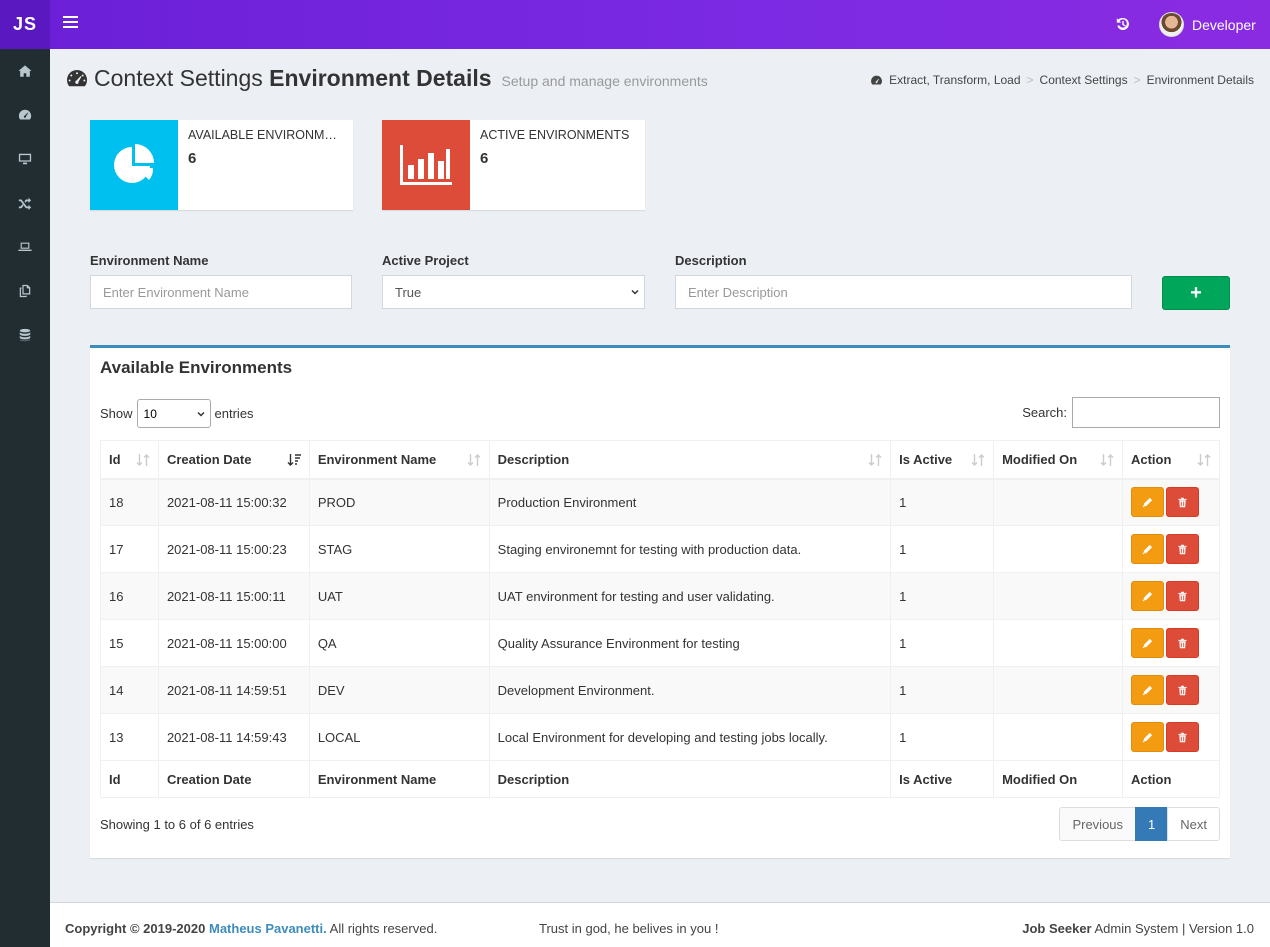 Image resolution: width=1270 pixels, height=947 pixels. I want to click on cell-creation-date: 2021-08-11 15:00:00, so click(233, 643).